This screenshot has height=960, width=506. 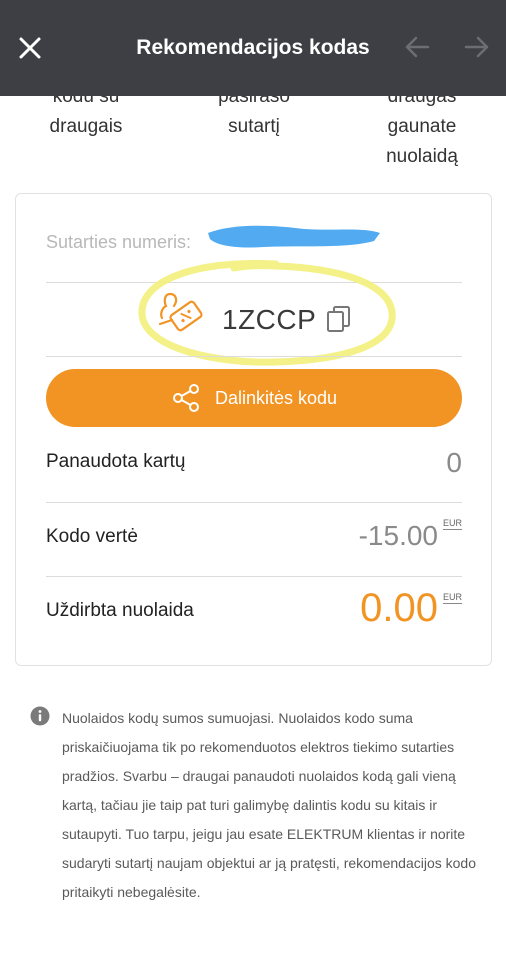 I want to click on info-icon, so click(x=40, y=716).